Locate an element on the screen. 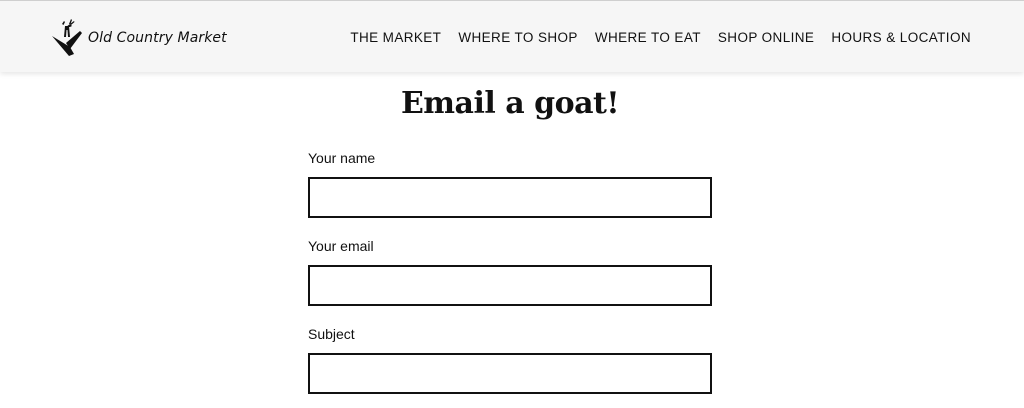  email-input is located at coordinates (510, 285).